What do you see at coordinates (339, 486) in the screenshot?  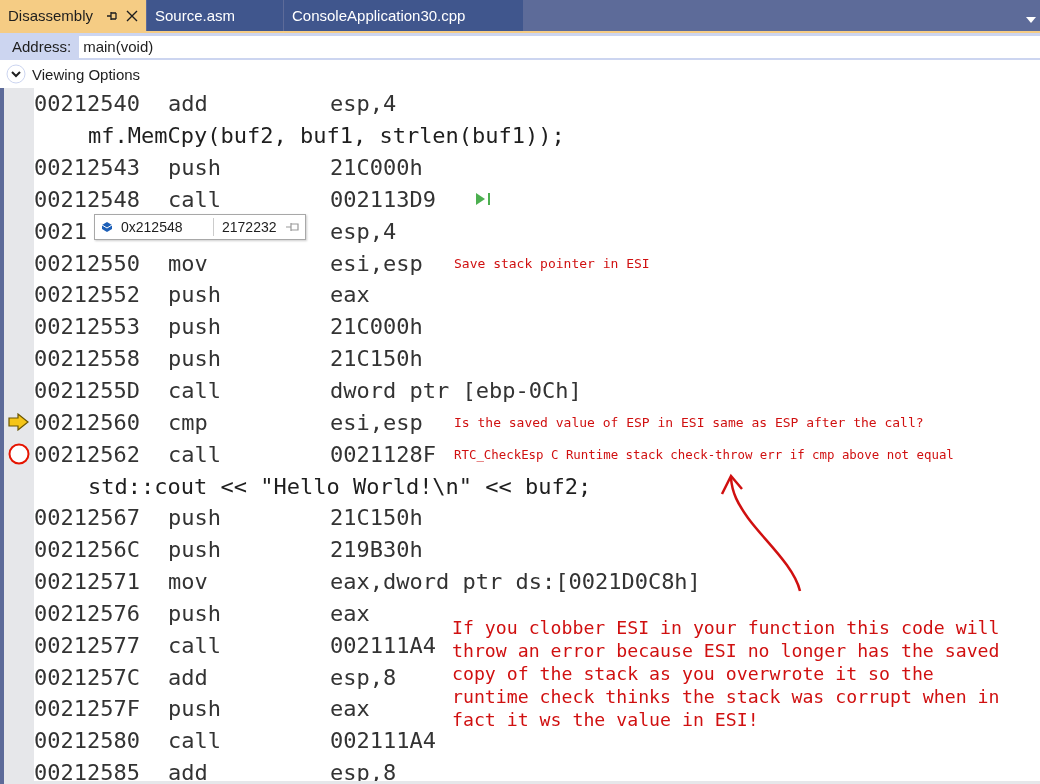 I see `source-line: std::cout << "Hello World!\n" << buf2;` at bounding box center [339, 486].